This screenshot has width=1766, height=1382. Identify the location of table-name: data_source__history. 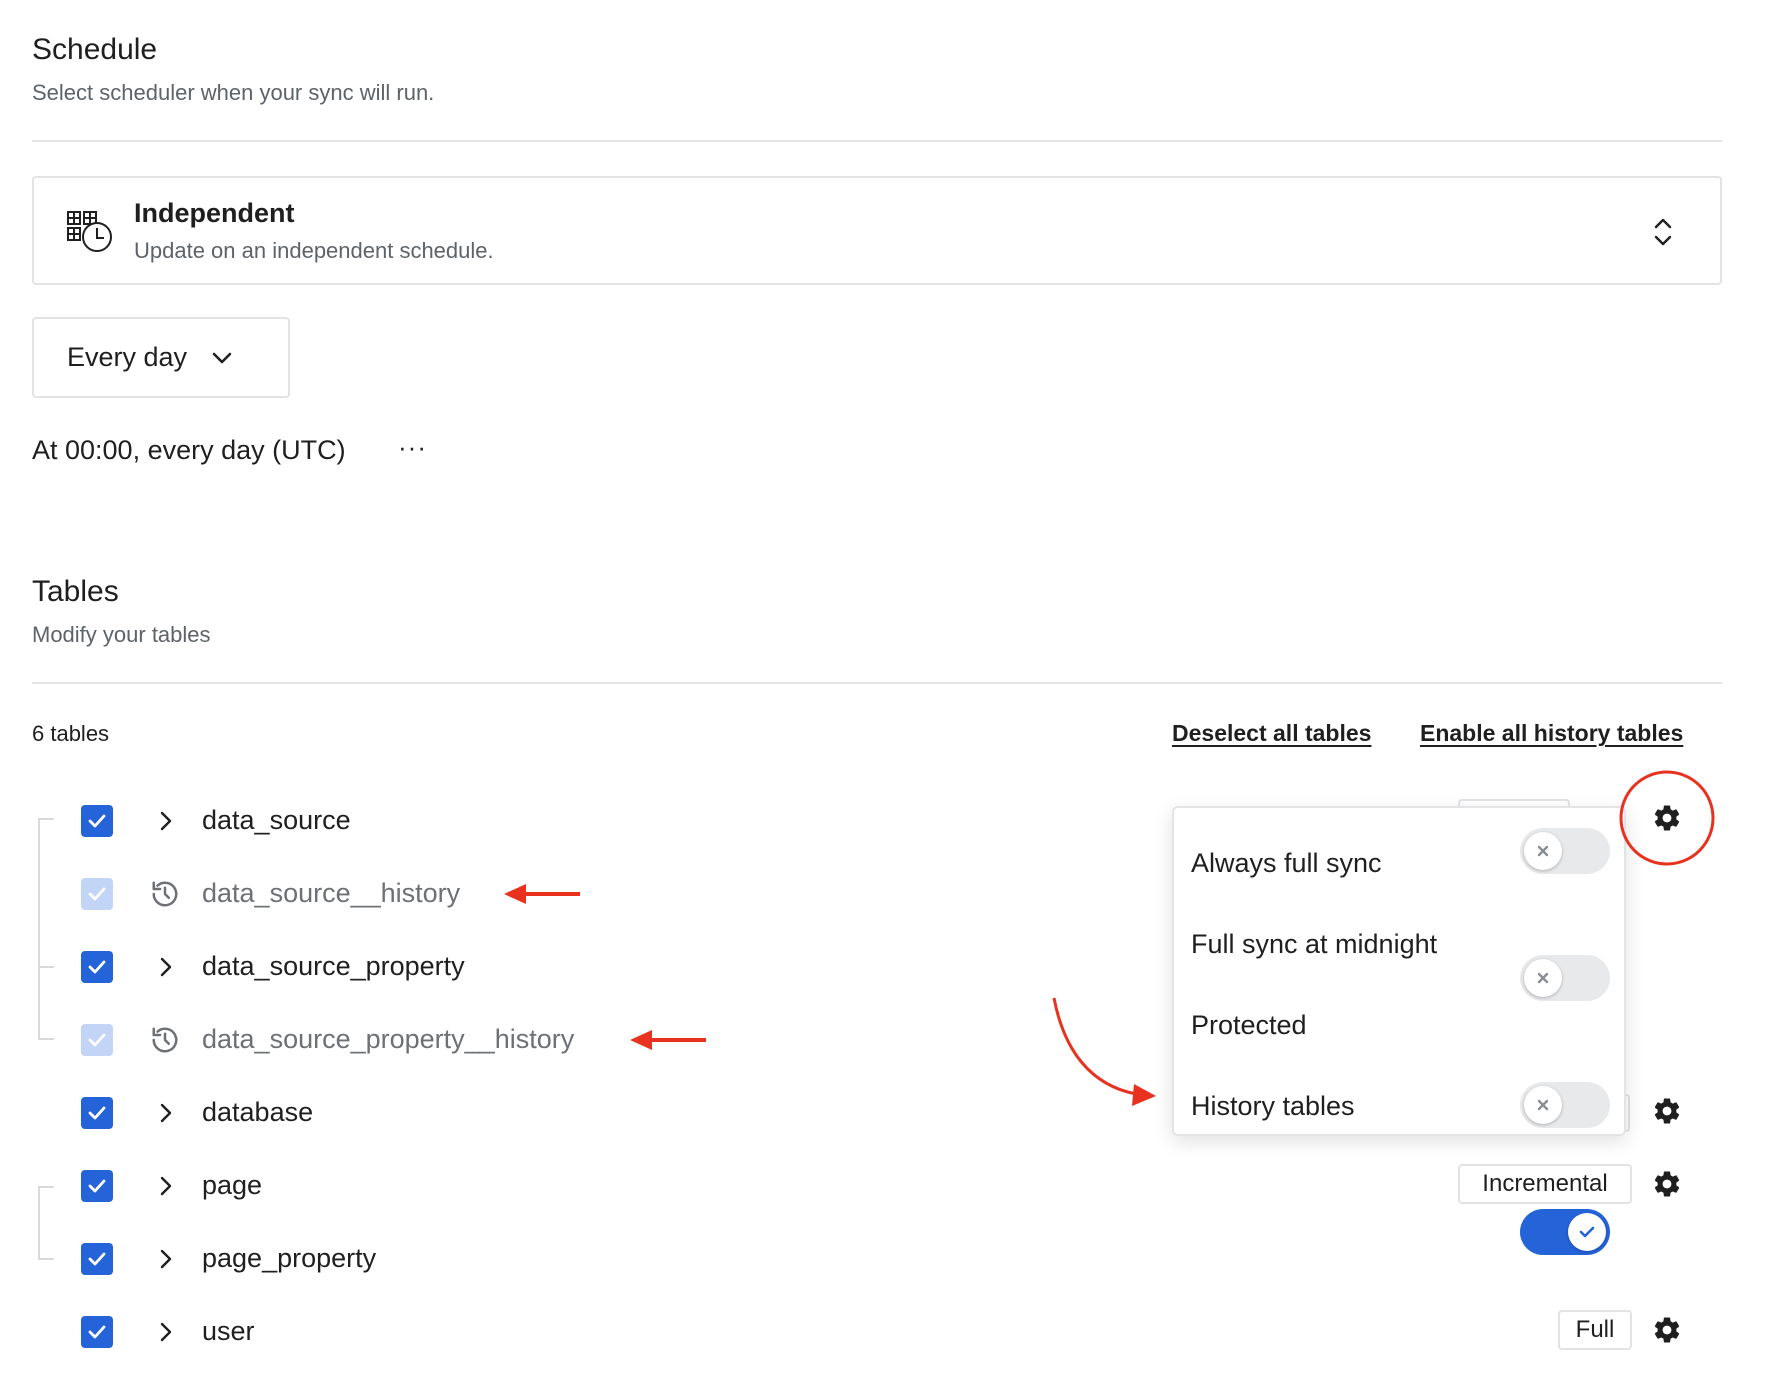
(331, 893).